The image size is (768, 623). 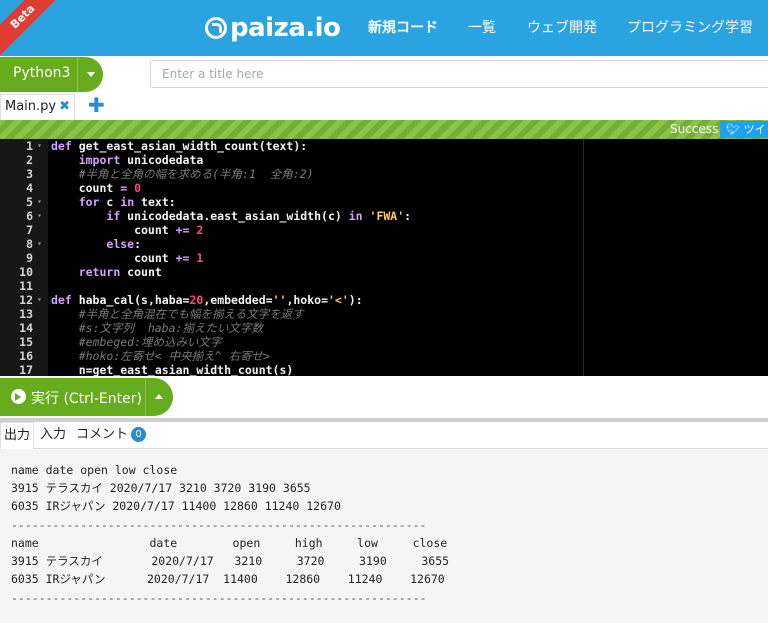 What do you see at coordinates (216, 28) in the screenshot?
I see `paiza-logo-icon` at bounding box center [216, 28].